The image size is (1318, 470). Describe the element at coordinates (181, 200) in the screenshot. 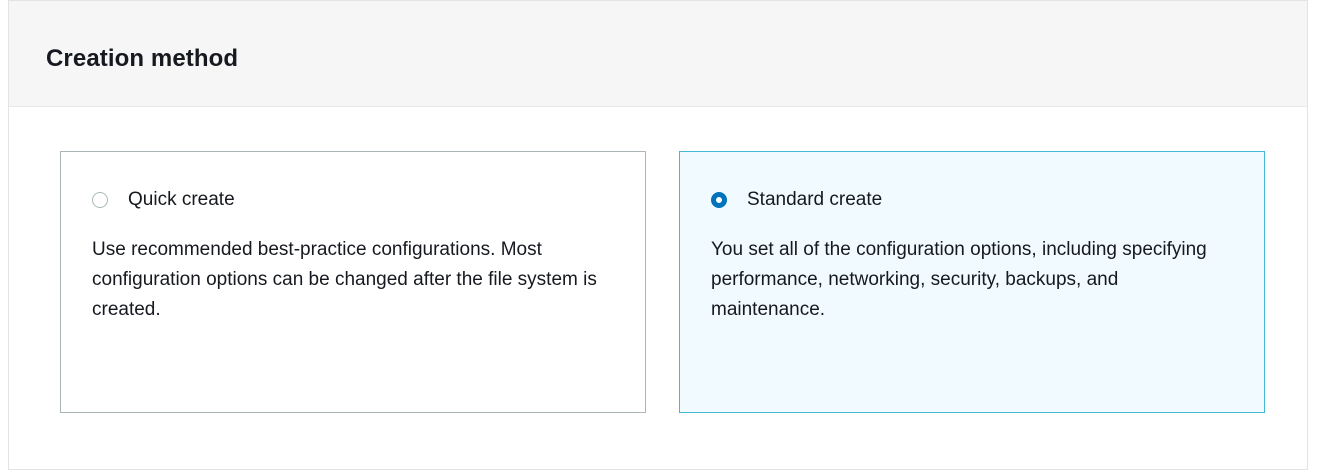

I see `quick-create-label: Quick create` at that location.